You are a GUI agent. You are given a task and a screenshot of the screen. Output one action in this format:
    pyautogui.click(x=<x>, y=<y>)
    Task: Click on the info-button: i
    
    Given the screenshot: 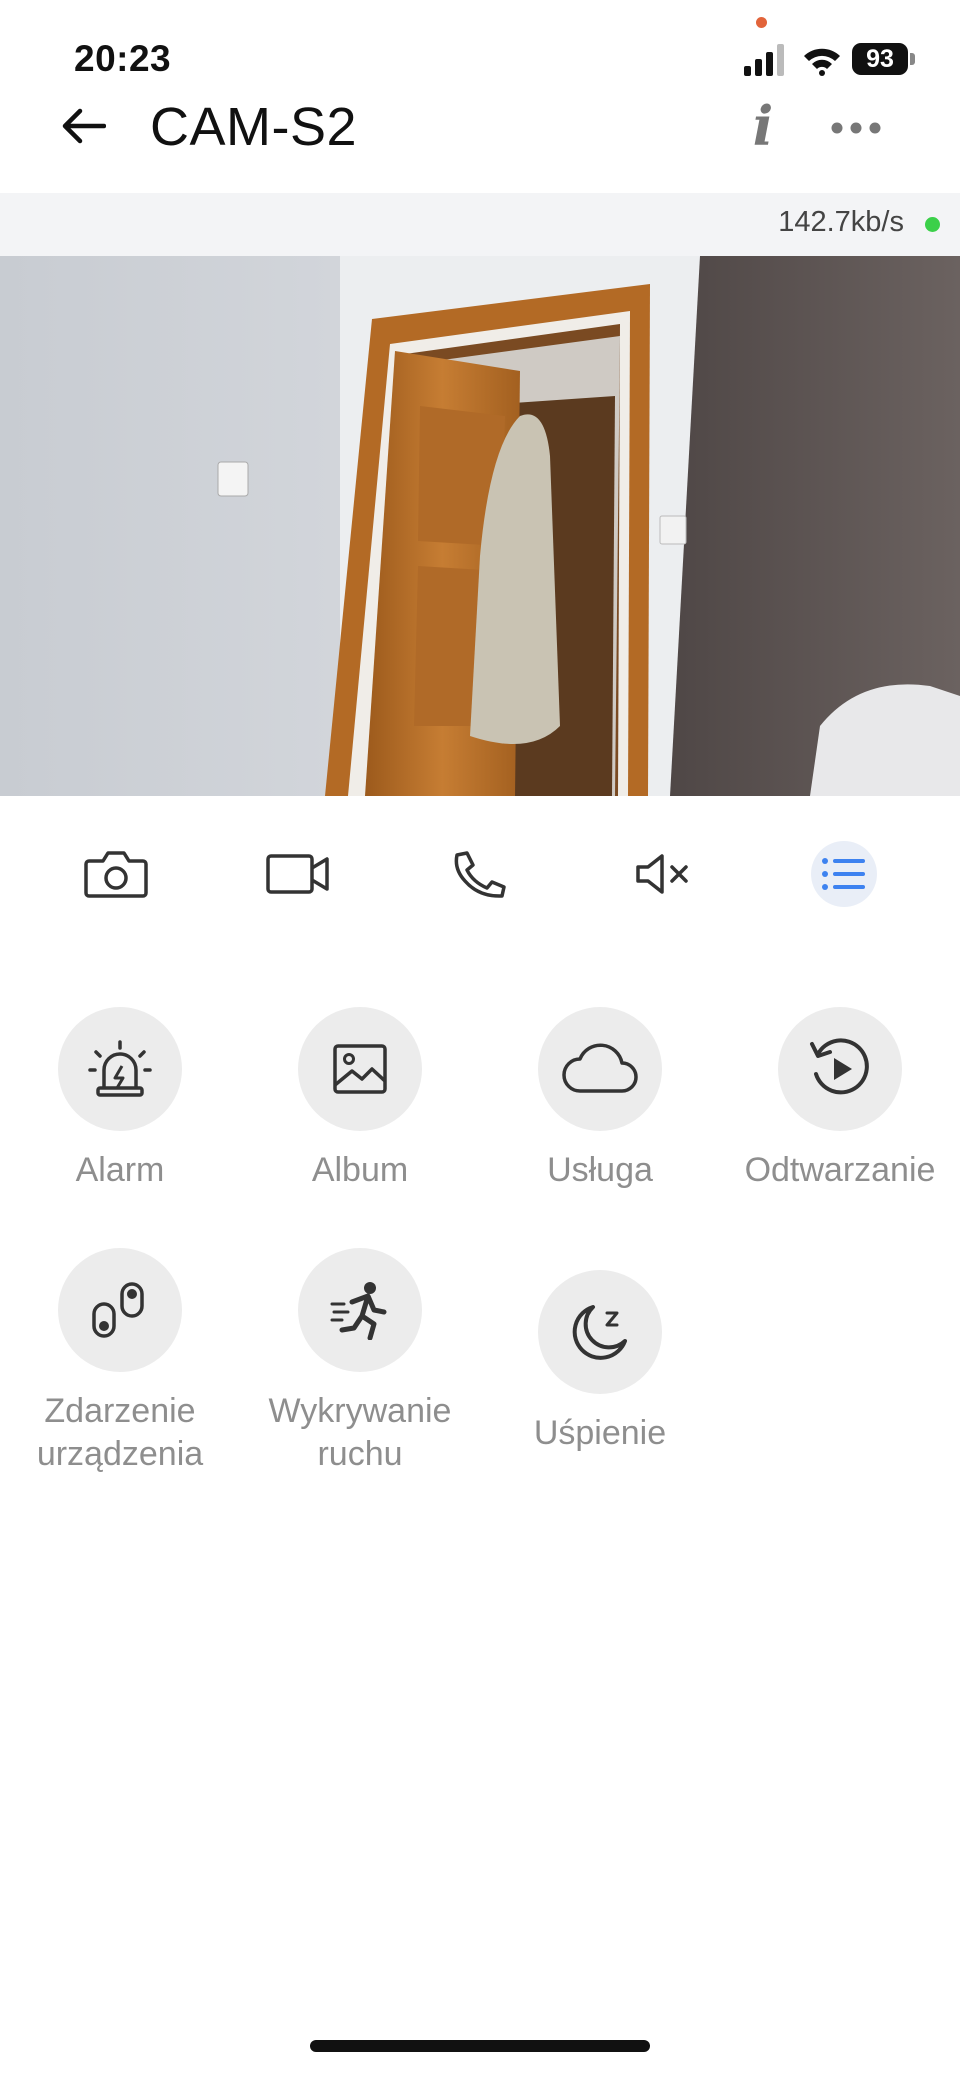 What is the action you would take?
    pyautogui.click(x=763, y=126)
    